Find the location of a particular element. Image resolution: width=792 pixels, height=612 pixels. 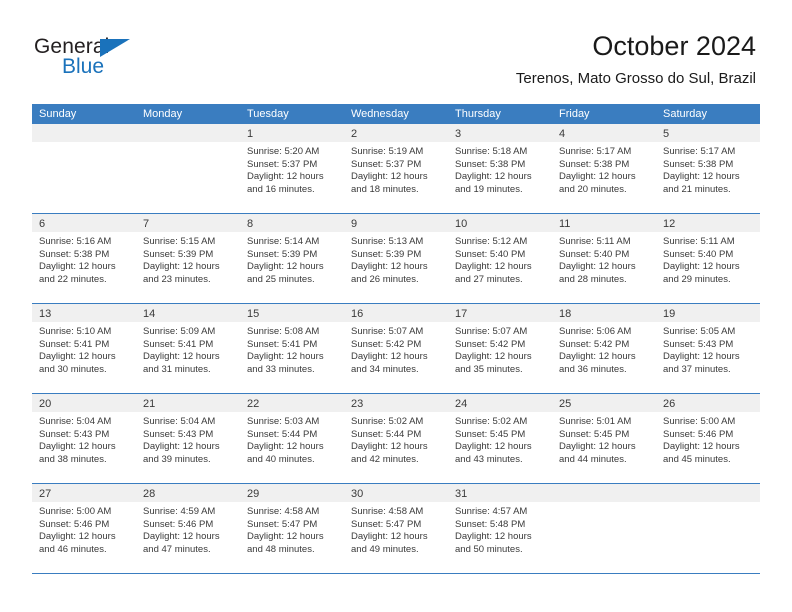

general-blue-logo: General Blue is located at coordinates (99, 60).